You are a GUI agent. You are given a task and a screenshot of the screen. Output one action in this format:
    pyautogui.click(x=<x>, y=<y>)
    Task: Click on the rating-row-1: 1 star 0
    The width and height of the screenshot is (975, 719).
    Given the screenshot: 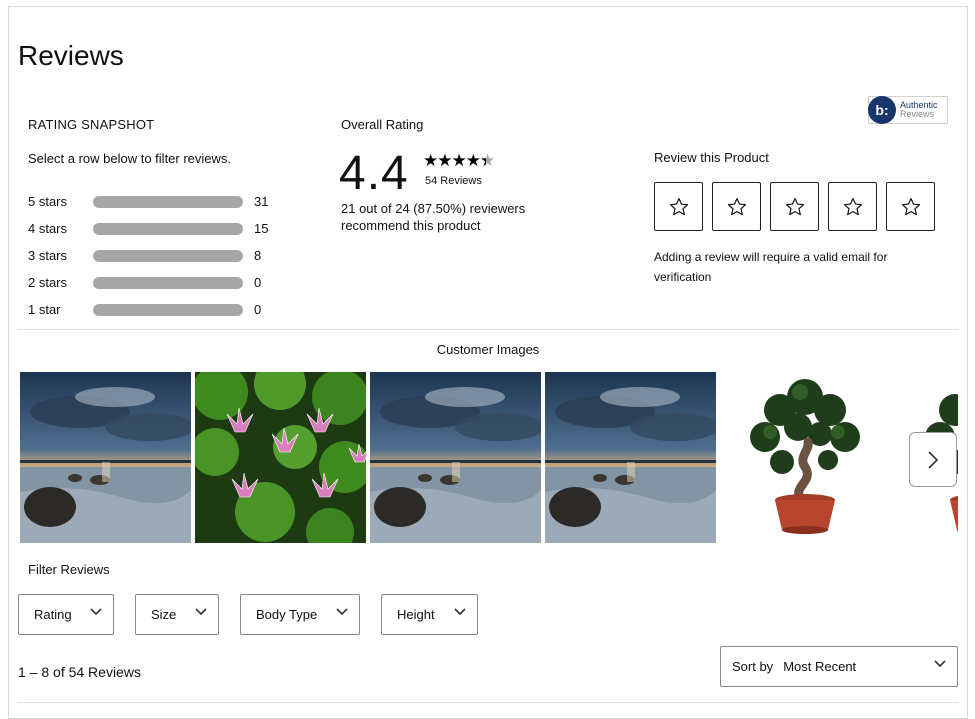 What is the action you would take?
    pyautogui.click(x=158, y=309)
    